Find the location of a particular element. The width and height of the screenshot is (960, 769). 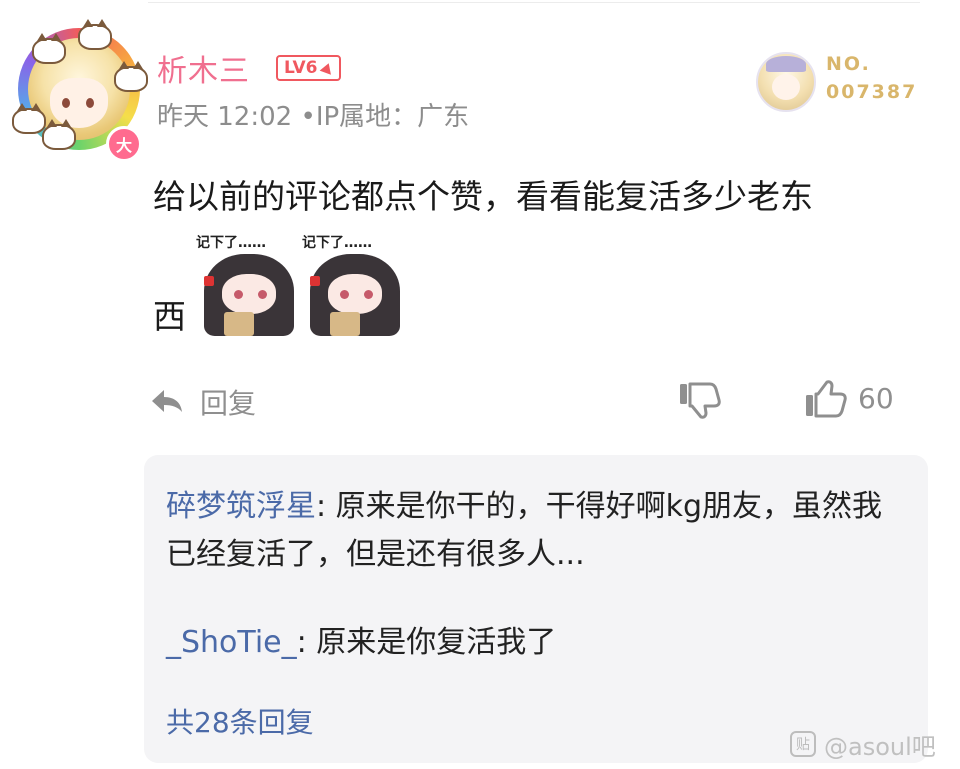

username: 析木三 is located at coordinates (203, 68).